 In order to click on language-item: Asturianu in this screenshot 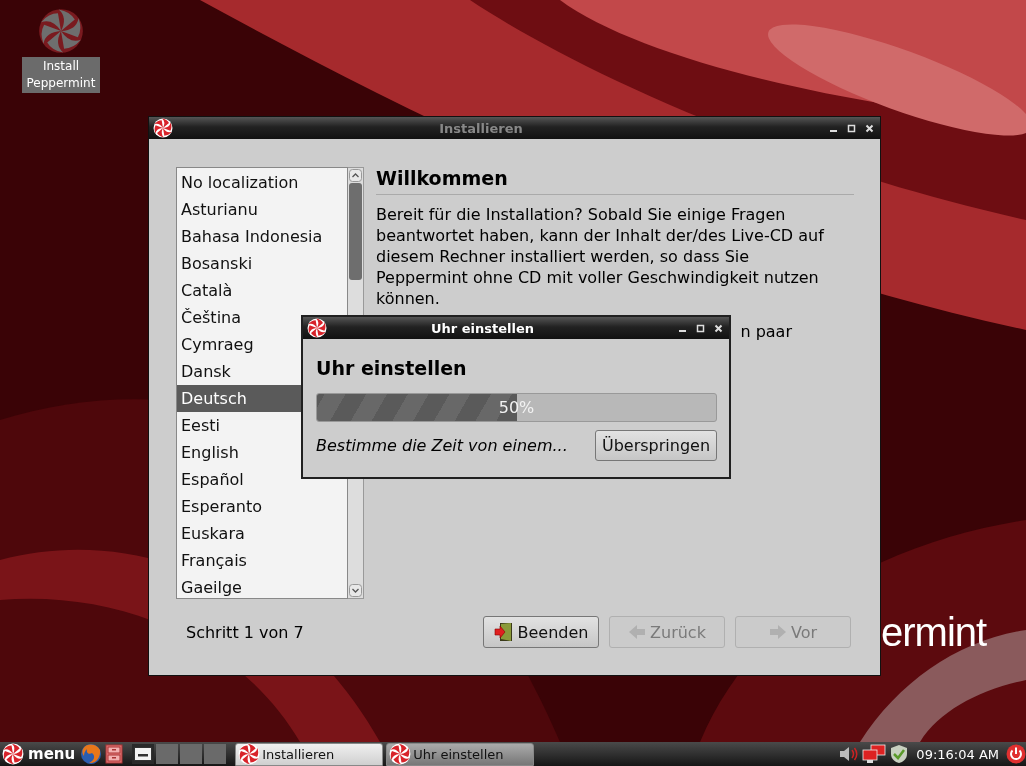, I will do `click(262, 209)`.